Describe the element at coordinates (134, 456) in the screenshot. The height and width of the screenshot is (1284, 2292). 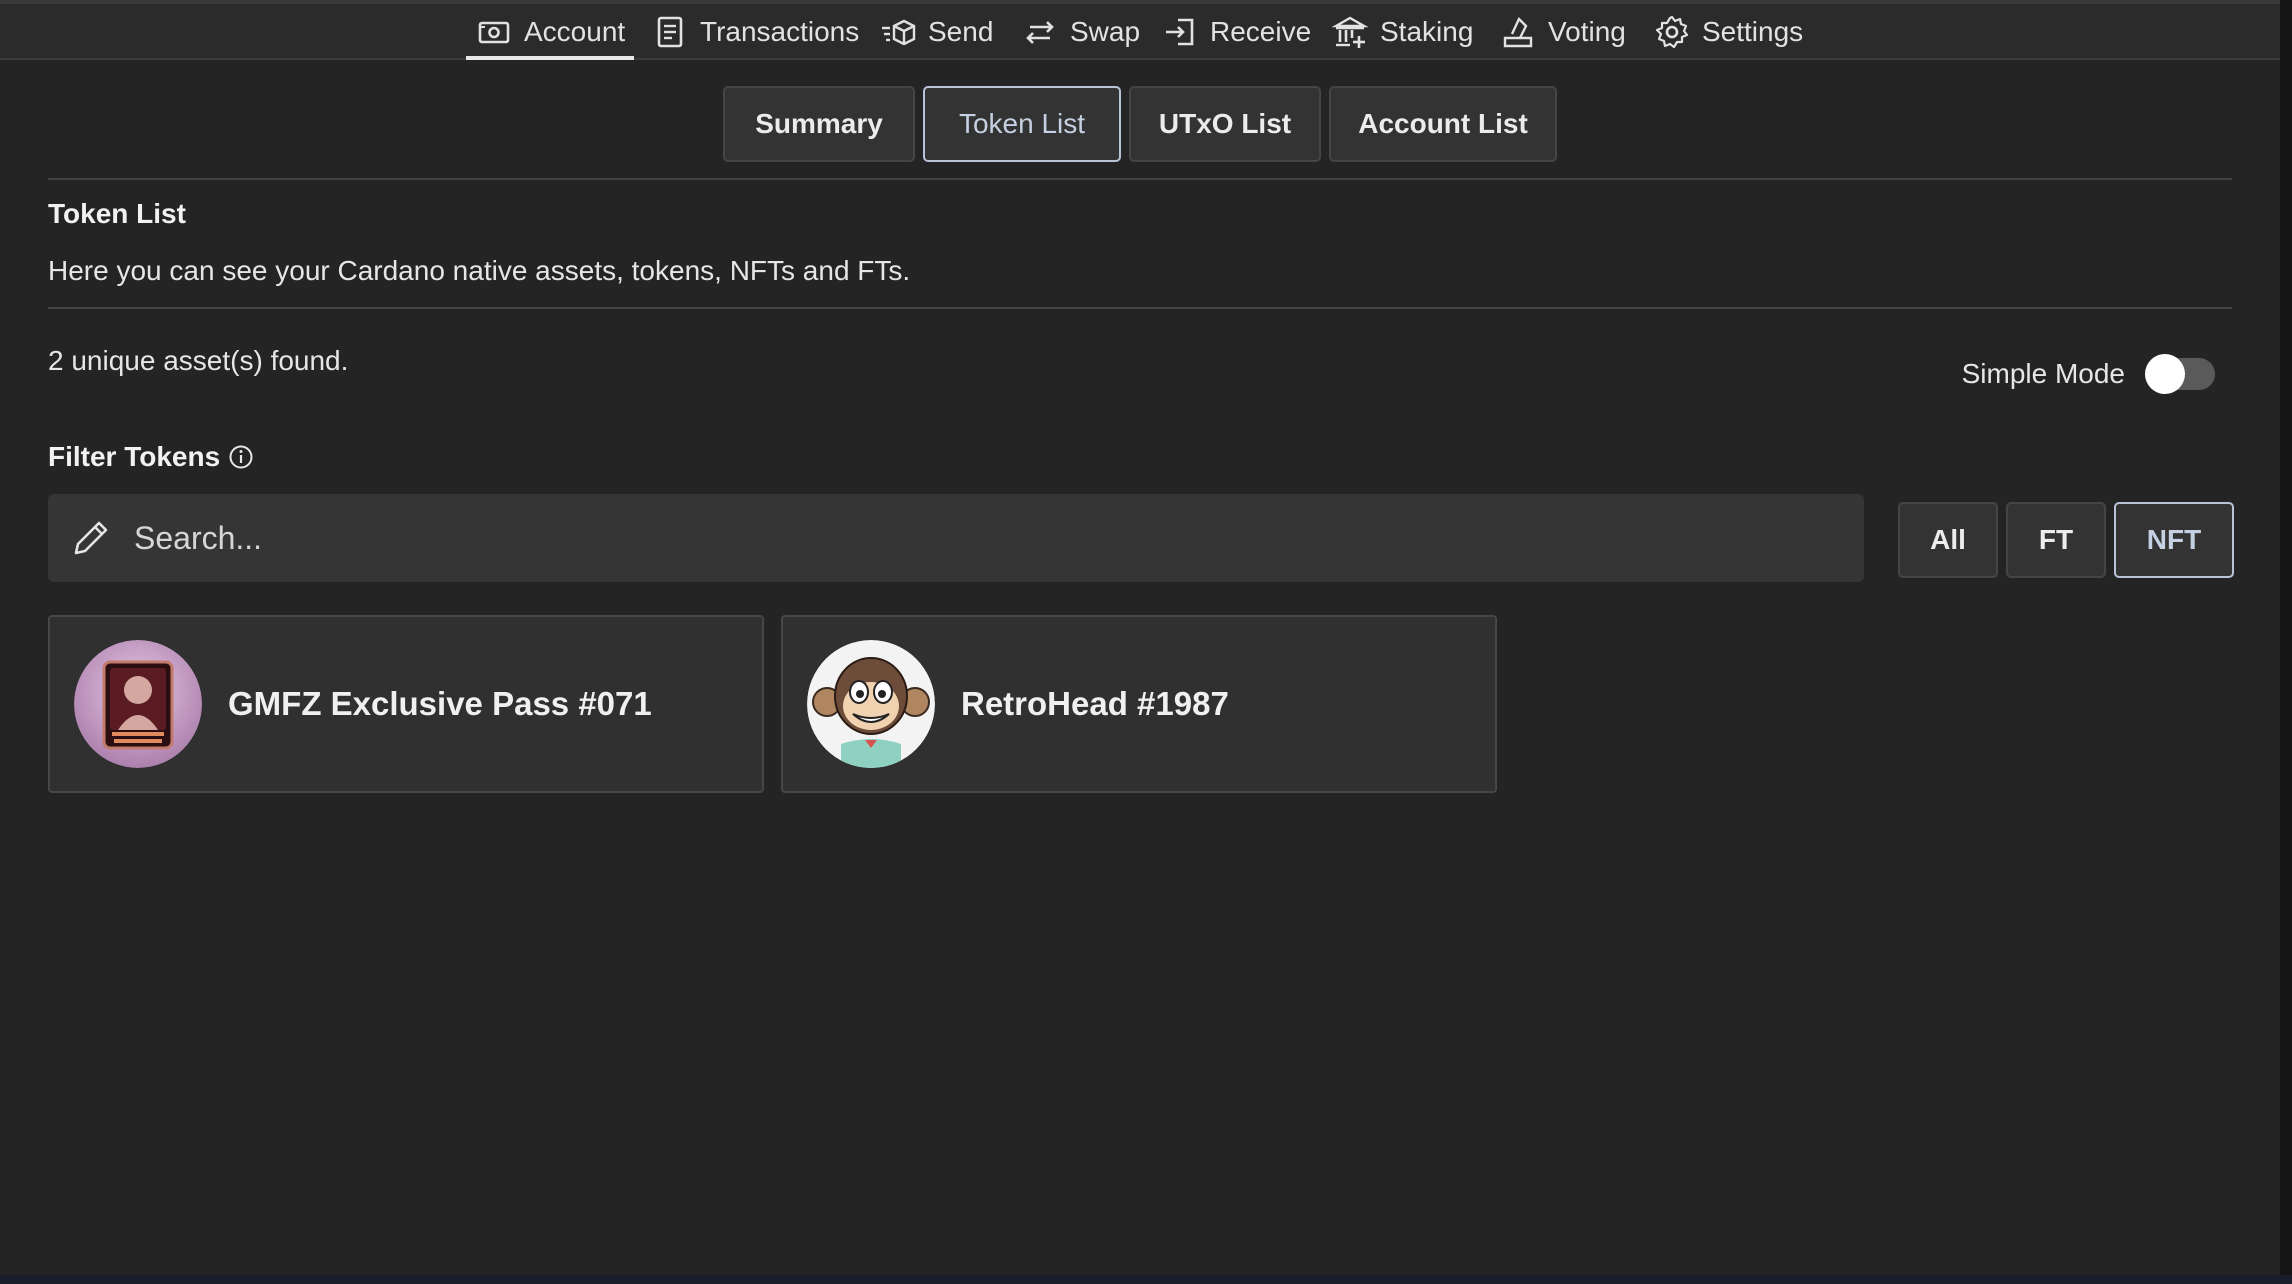
I see `filter-label-text: Filter Tokens` at that location.